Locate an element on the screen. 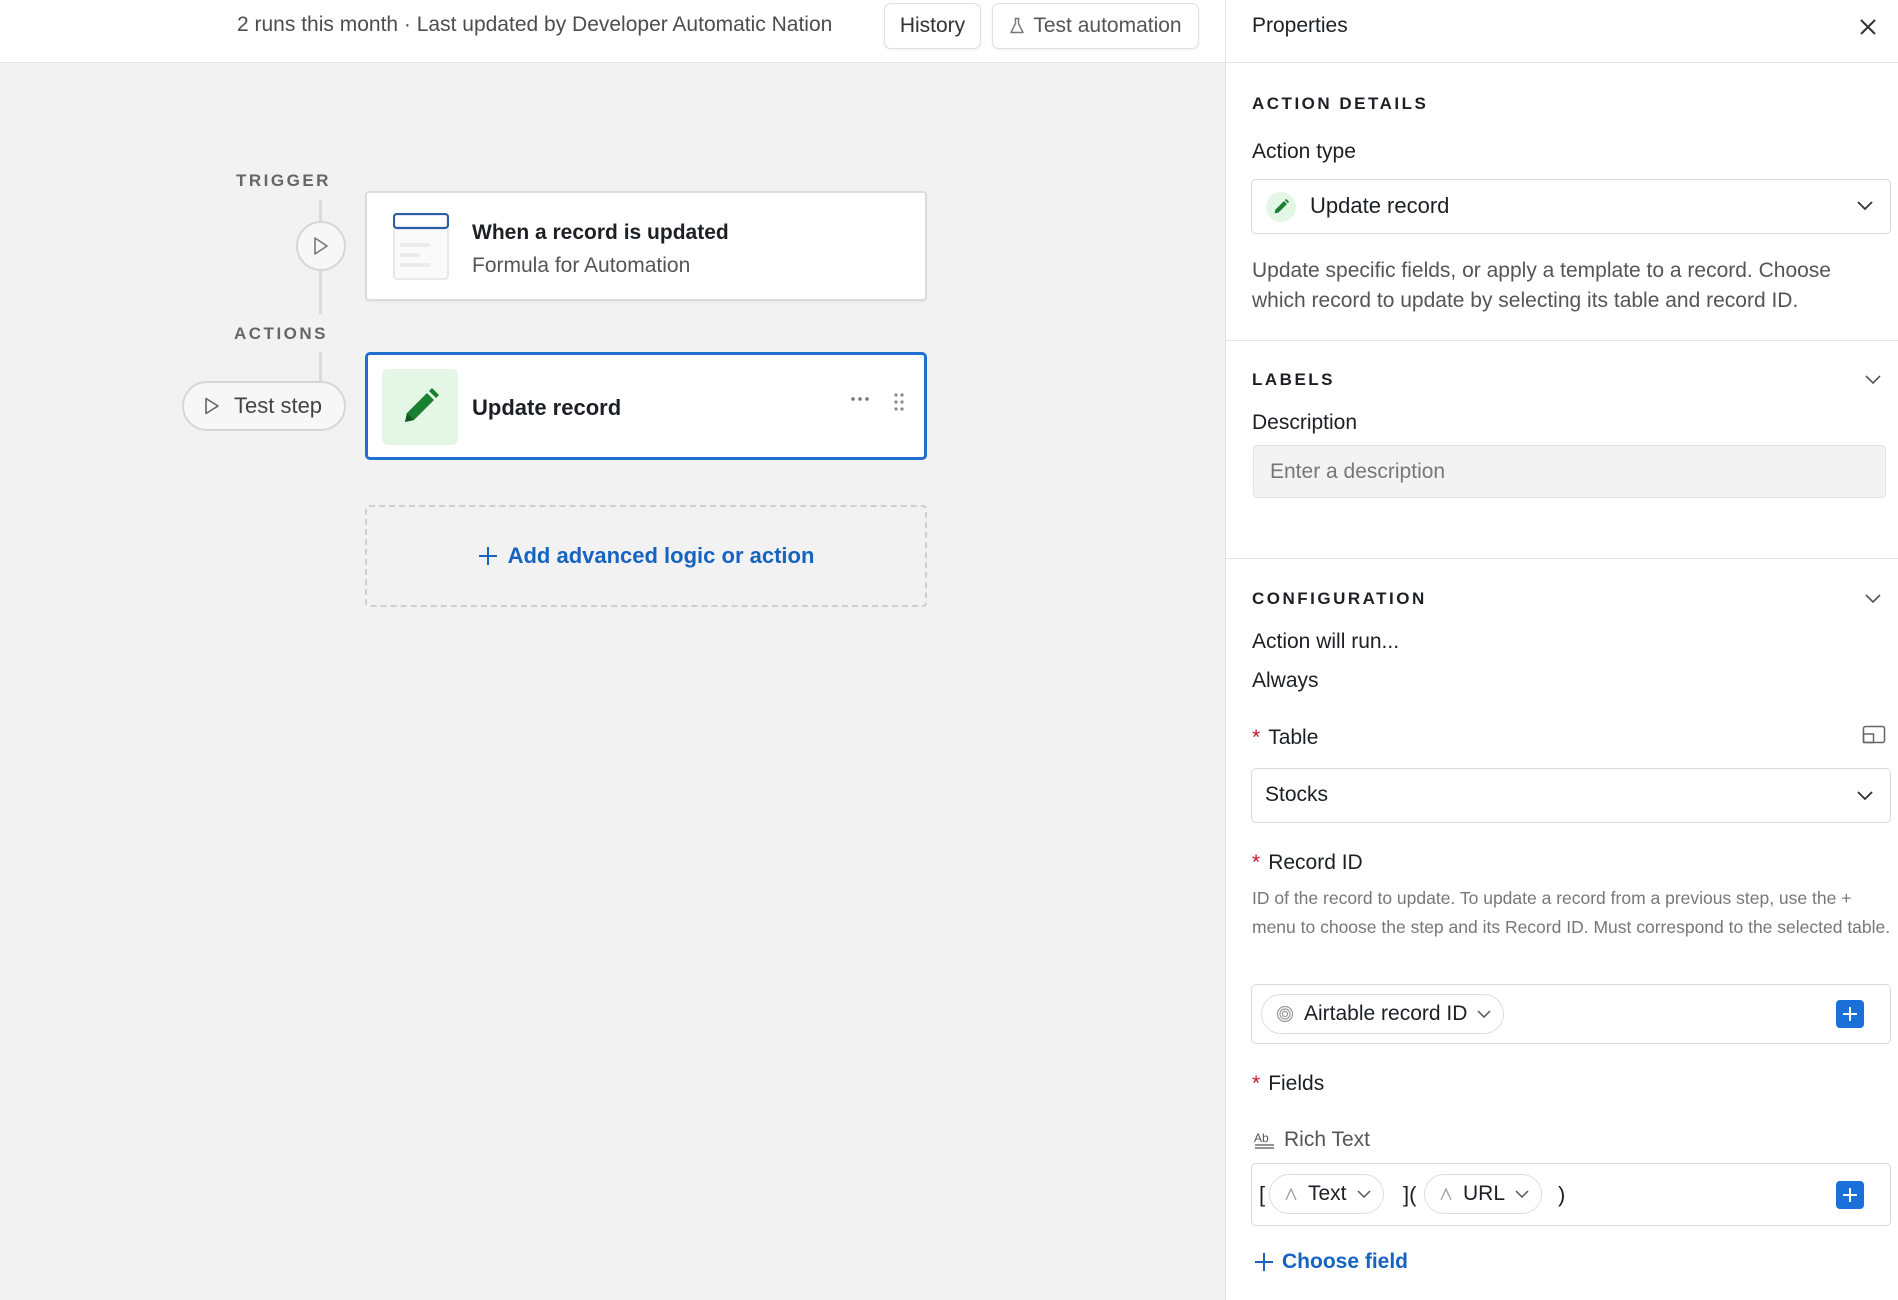  configuration-heading: CONFIGURATION is located at coordinates (1339, 598).